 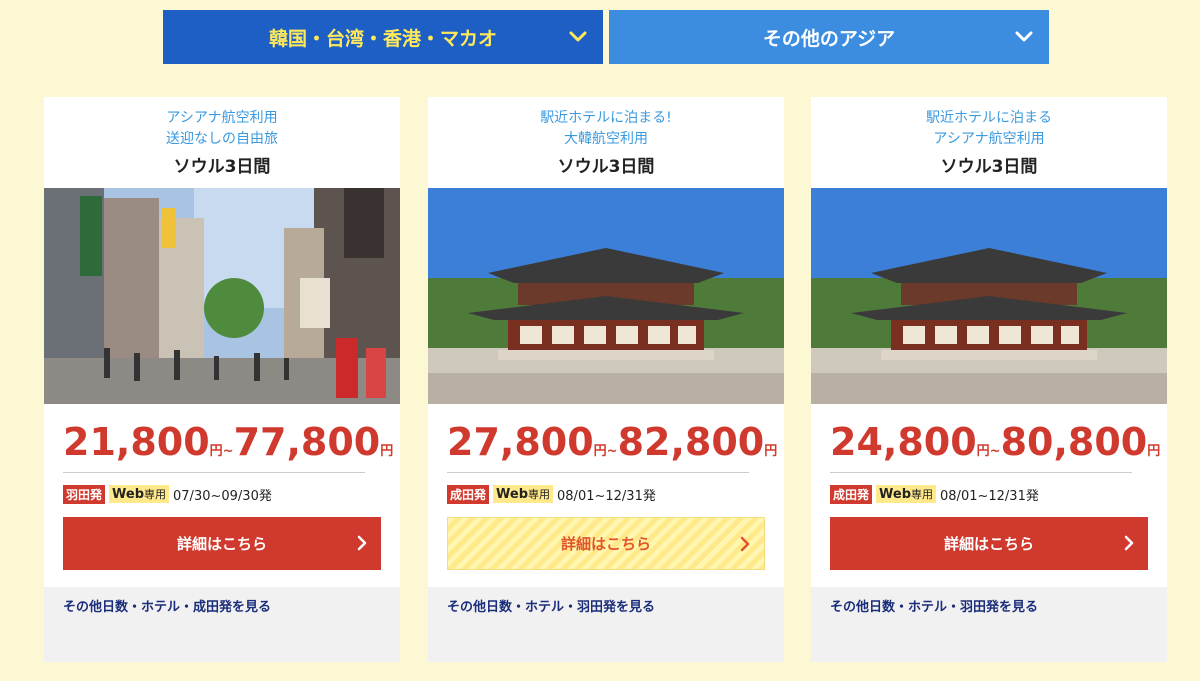 I want to click on tab-korea-taiwan-hongkong-macau: 韓国・台湾・香港・マカオ, so click(x=383, y=37).